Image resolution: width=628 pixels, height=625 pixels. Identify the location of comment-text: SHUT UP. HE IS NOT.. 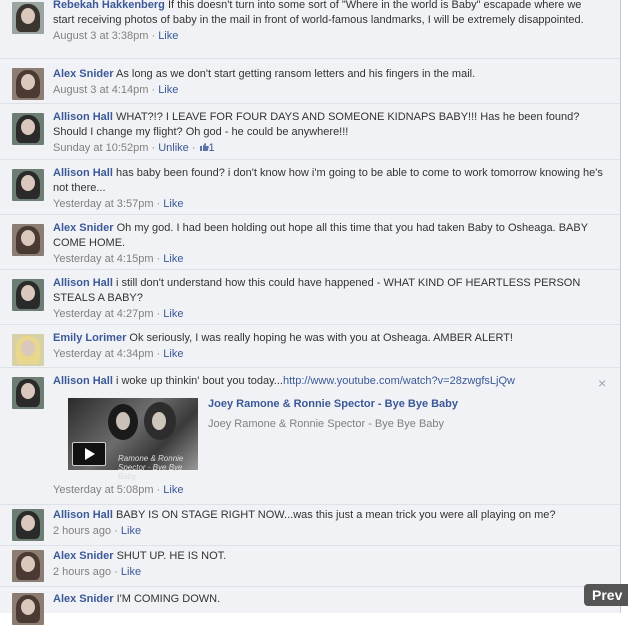
(171, 556).